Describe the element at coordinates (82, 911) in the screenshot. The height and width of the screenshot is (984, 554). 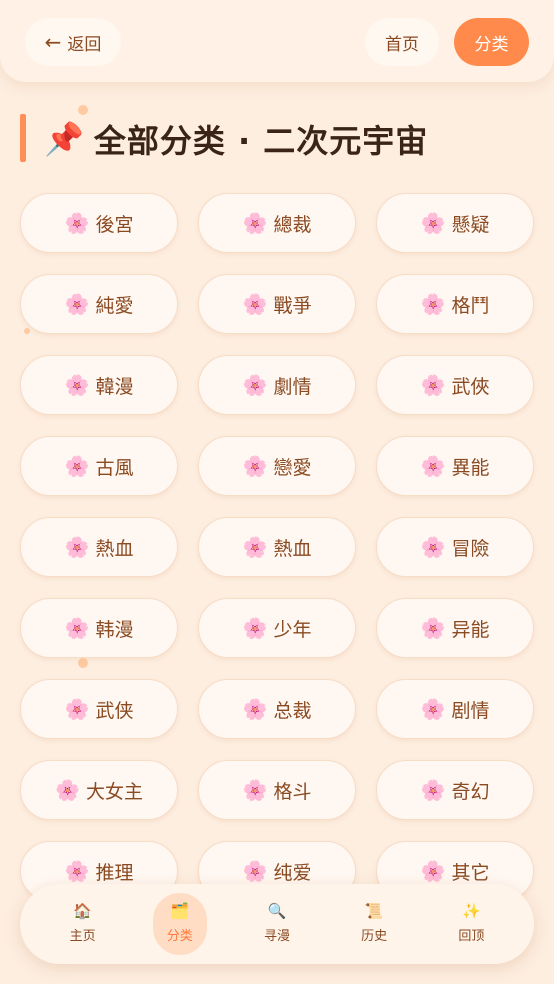
I see `house-icon: 🏠` at that location.